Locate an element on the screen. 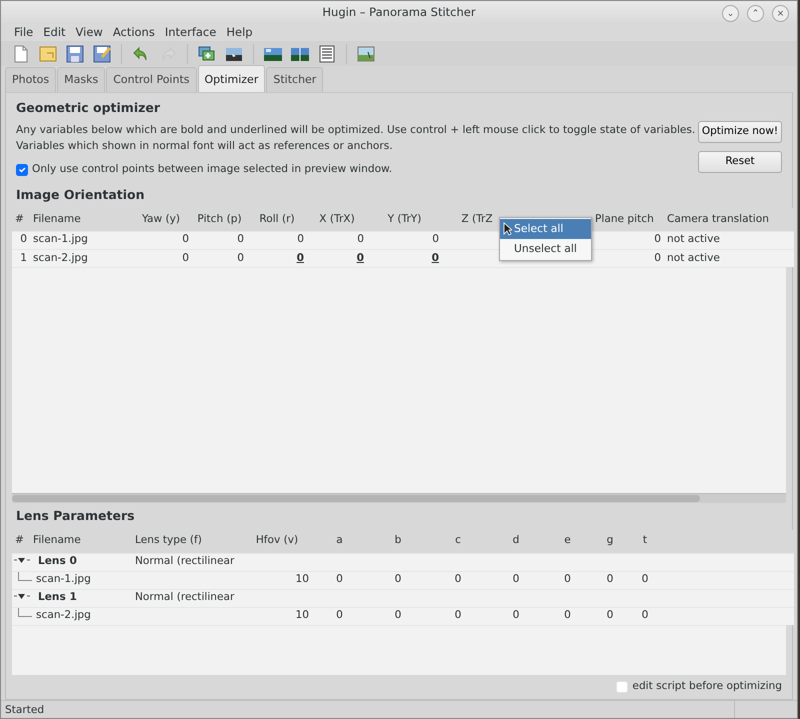 The image size is (800, 719). column-header: Hfov (v) is located at coordinates (277, 540).